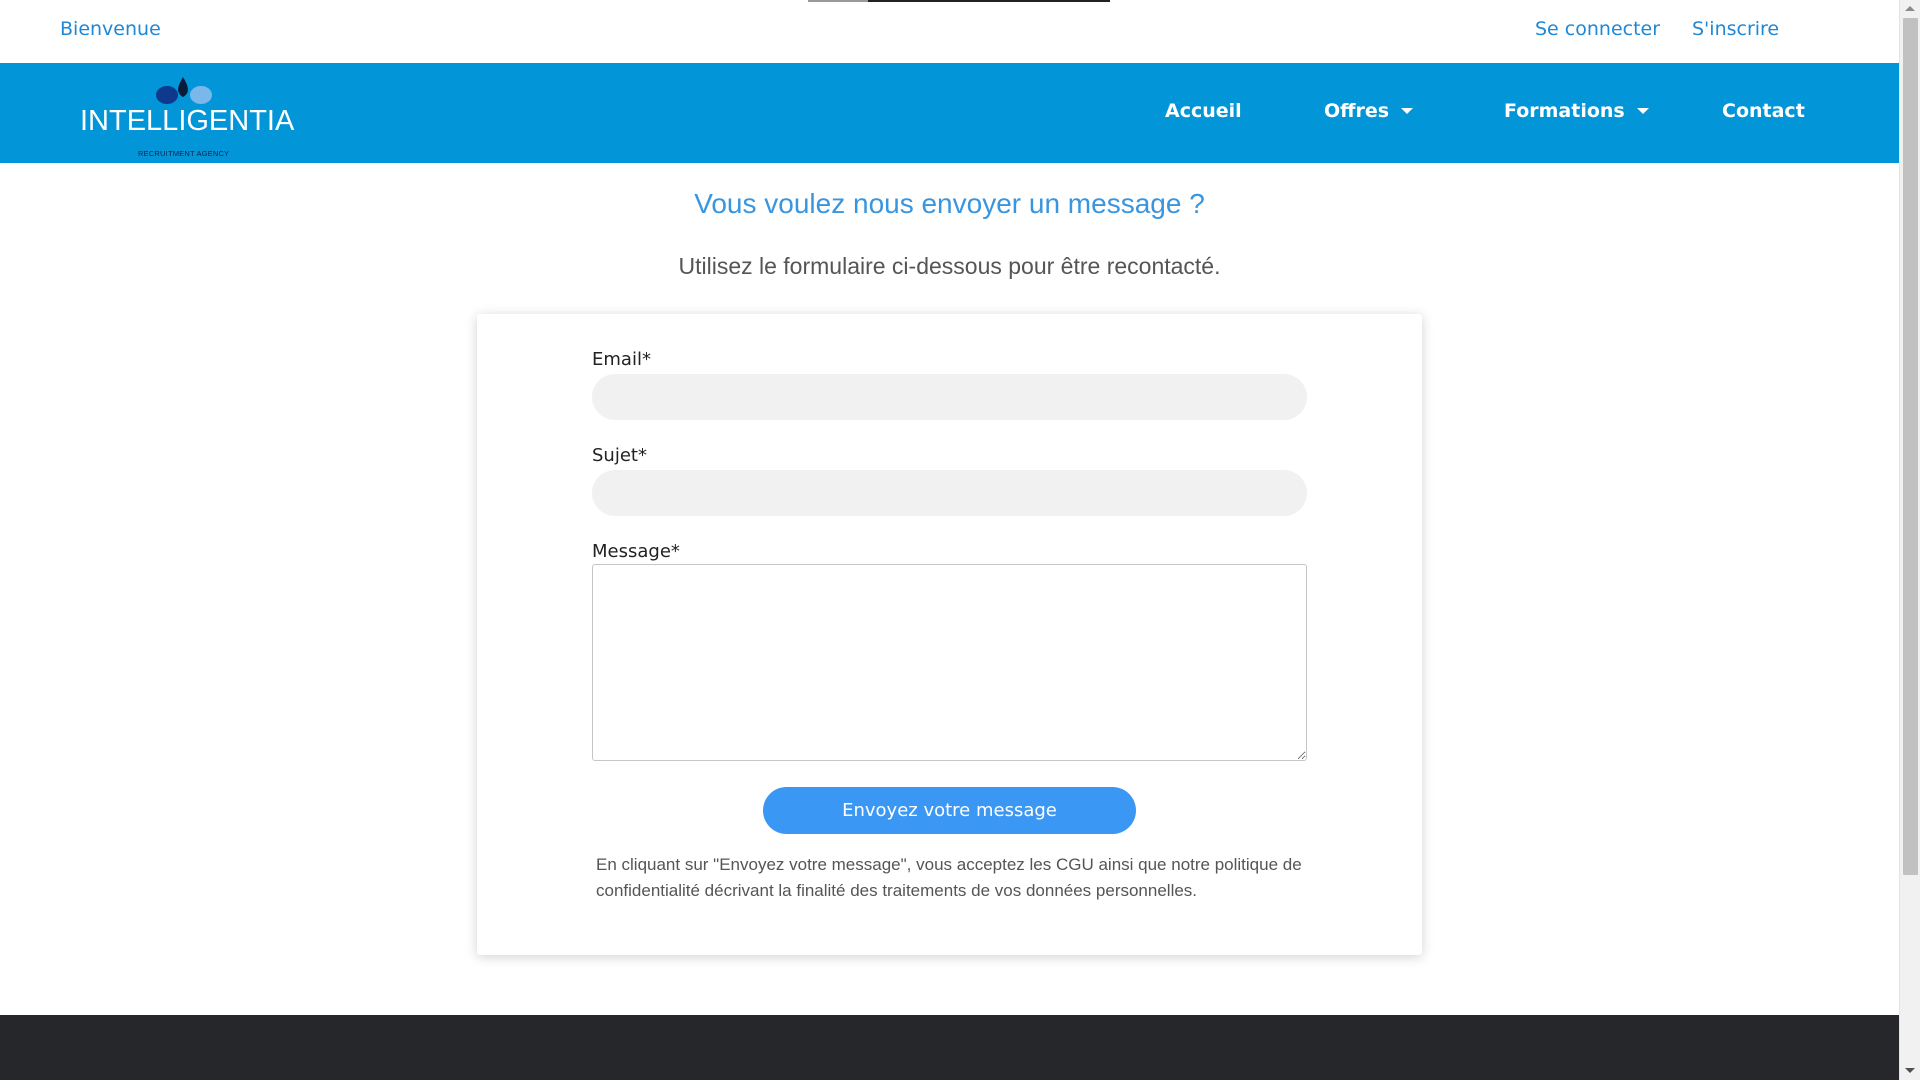  I want to click on brand-logo: INTELLIGENTIA RECRUITMENT AGENCY, so click(190, 115).